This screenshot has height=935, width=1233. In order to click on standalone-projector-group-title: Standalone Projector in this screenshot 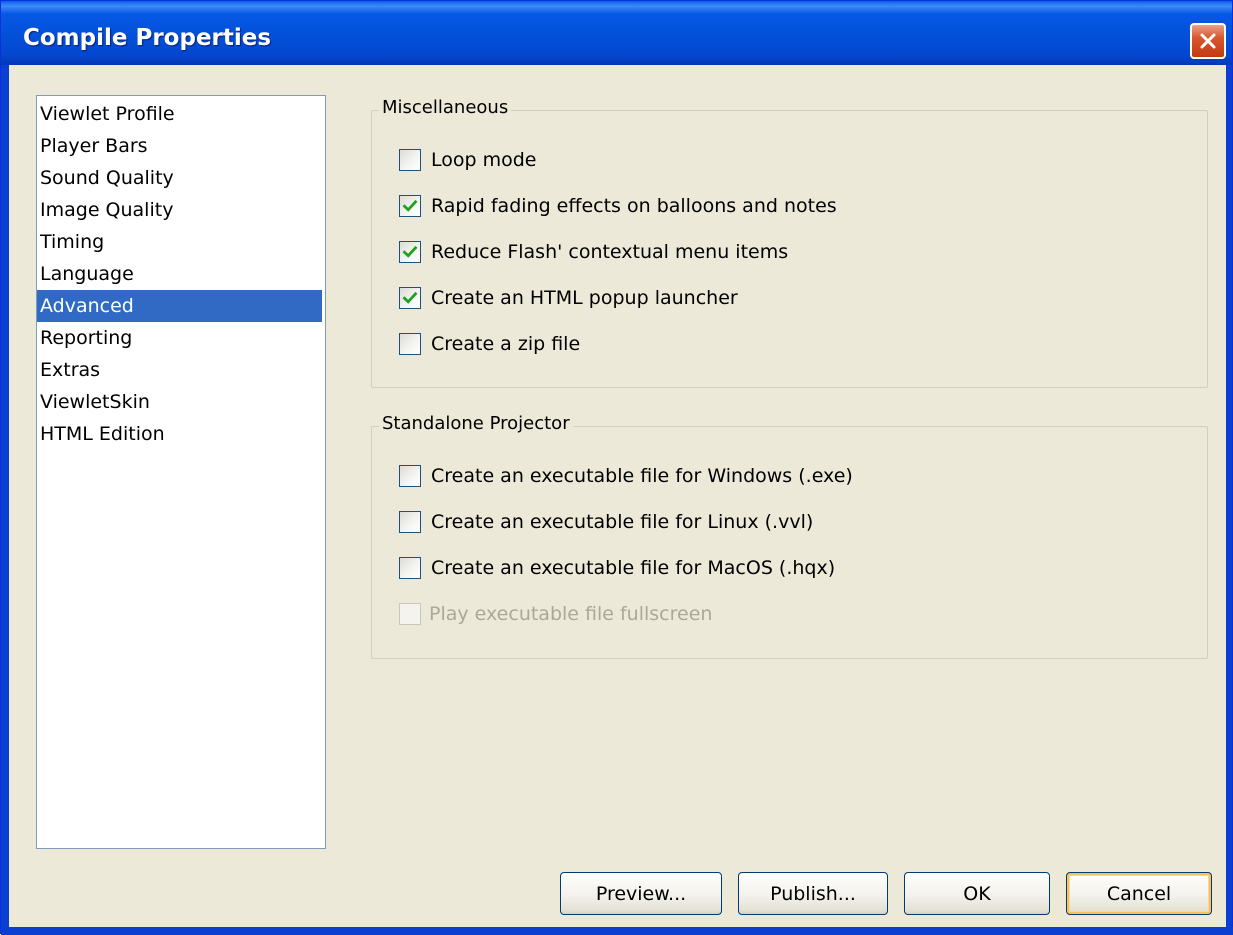, I will do `click(476, 423)`.